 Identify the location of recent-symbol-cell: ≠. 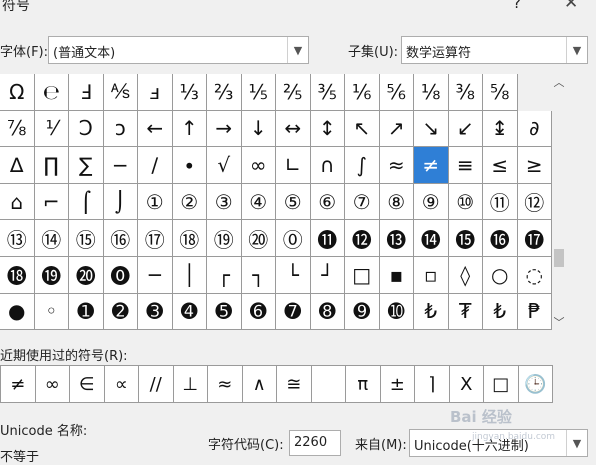
(18, 384).